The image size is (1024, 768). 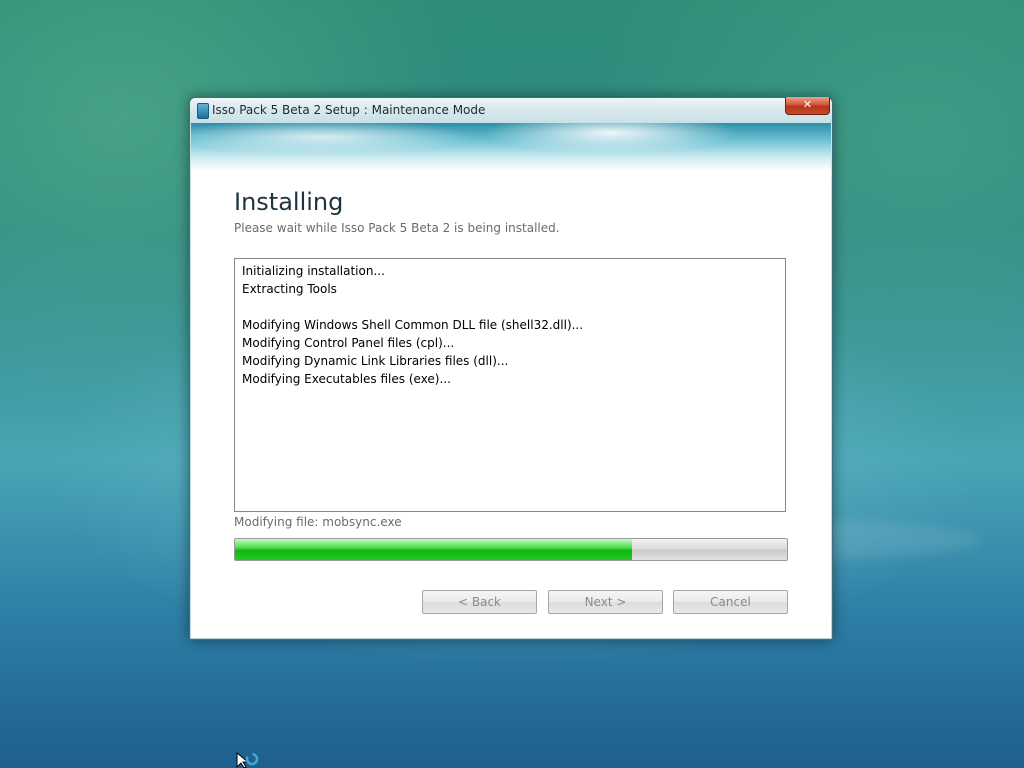 What do you see at coordinates (248, 759) in the screenshot?
I see `busy-cursor-icon` at bounding box center [248, 759].